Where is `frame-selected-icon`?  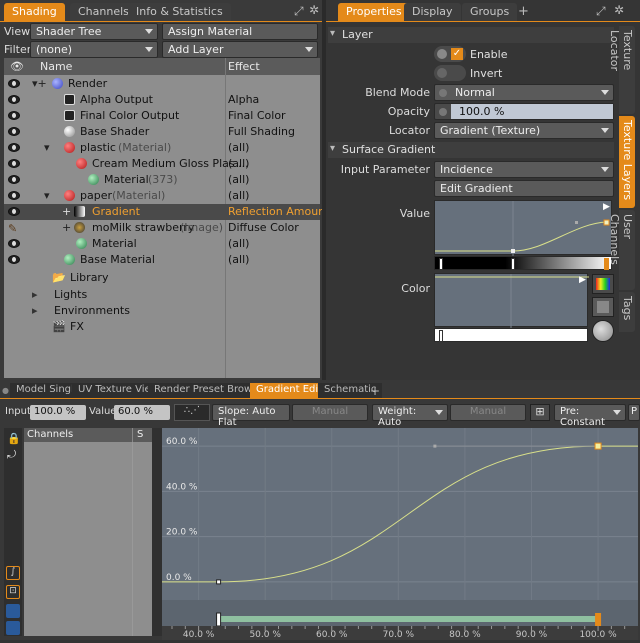 frame-selected-icon is located at coordinates (13, 628).